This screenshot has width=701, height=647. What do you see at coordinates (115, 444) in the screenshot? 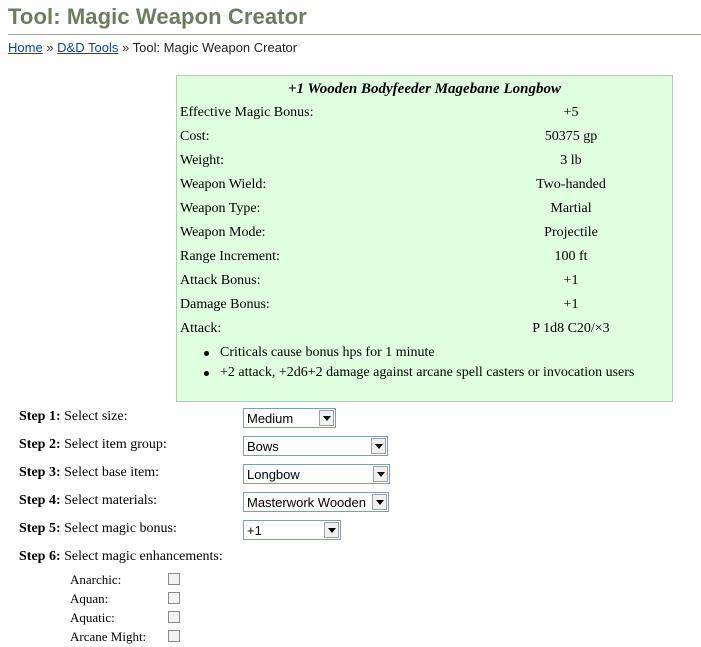
I see `step-text: Select item group:` at bounding box center [115, 444].